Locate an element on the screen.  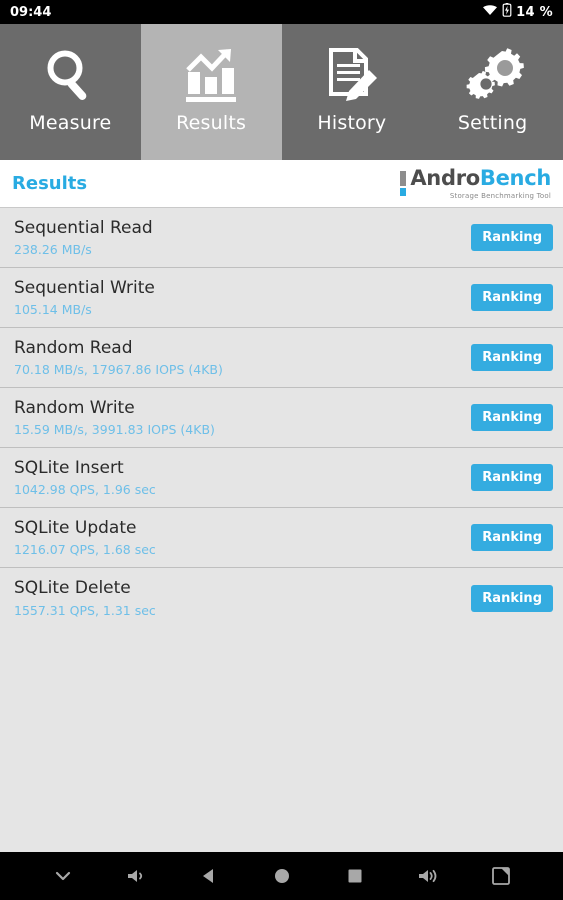
table-row: Sequential Write 105.14 MB/s Ranking is located at coordinates (281, 298).